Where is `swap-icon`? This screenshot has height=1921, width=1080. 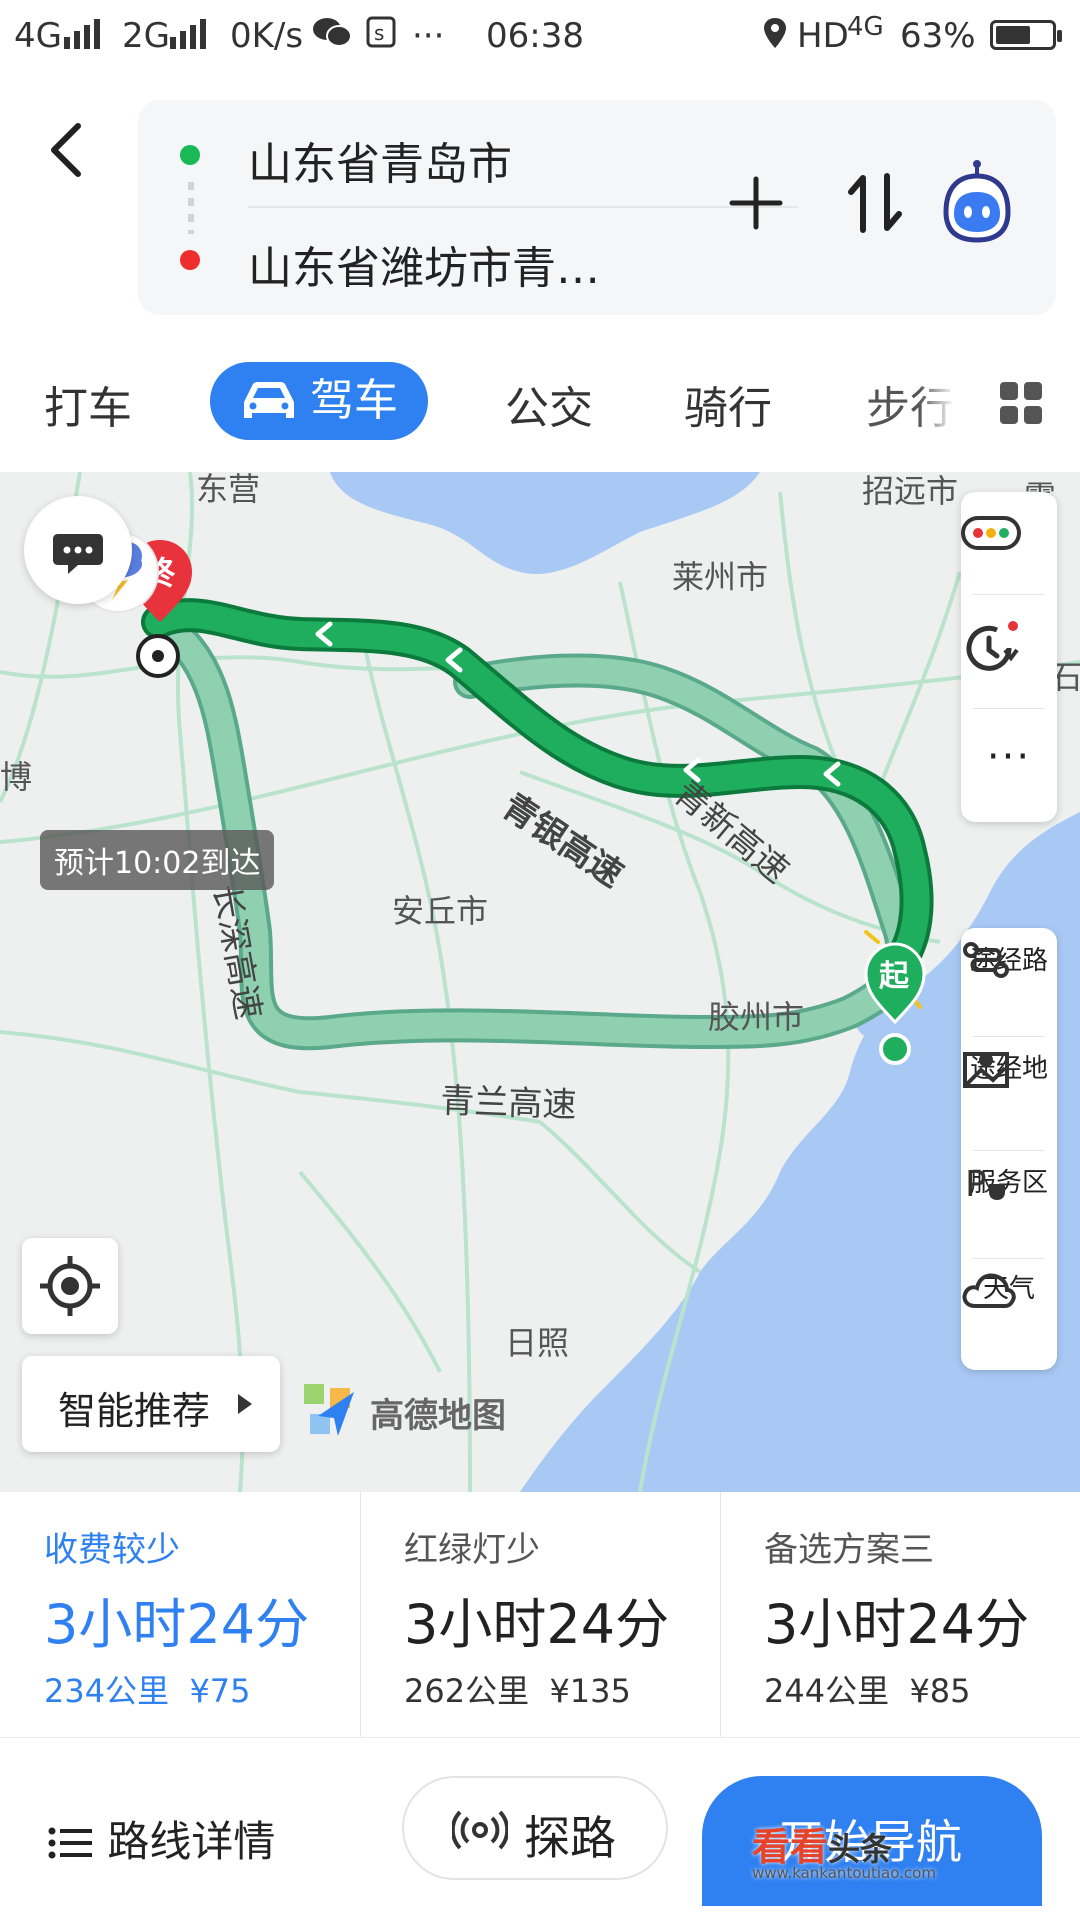
swap-icon is located at coordinates (875, 203).